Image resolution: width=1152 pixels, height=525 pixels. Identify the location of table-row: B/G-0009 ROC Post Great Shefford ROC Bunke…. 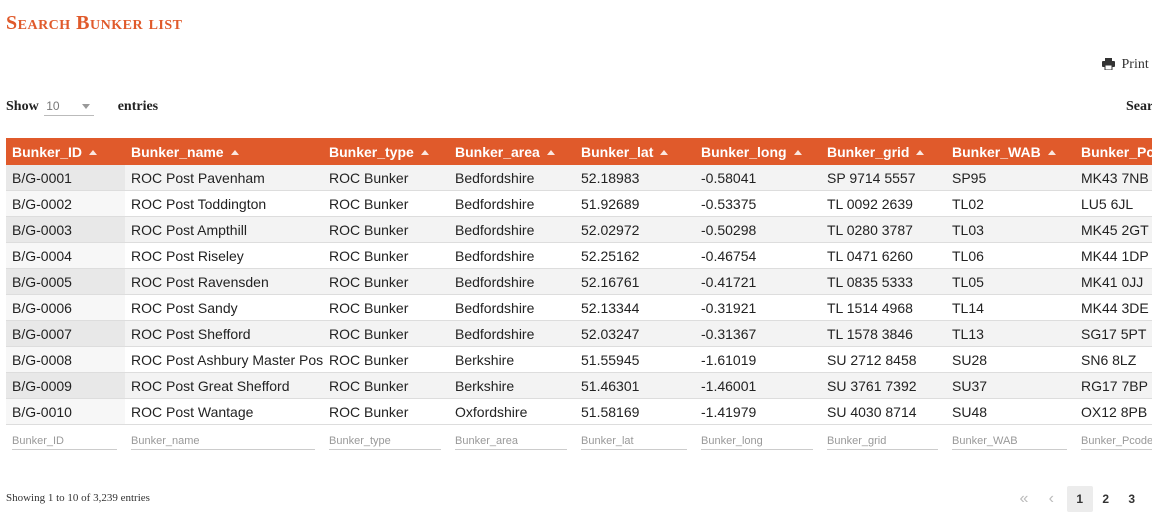
(579, 385).